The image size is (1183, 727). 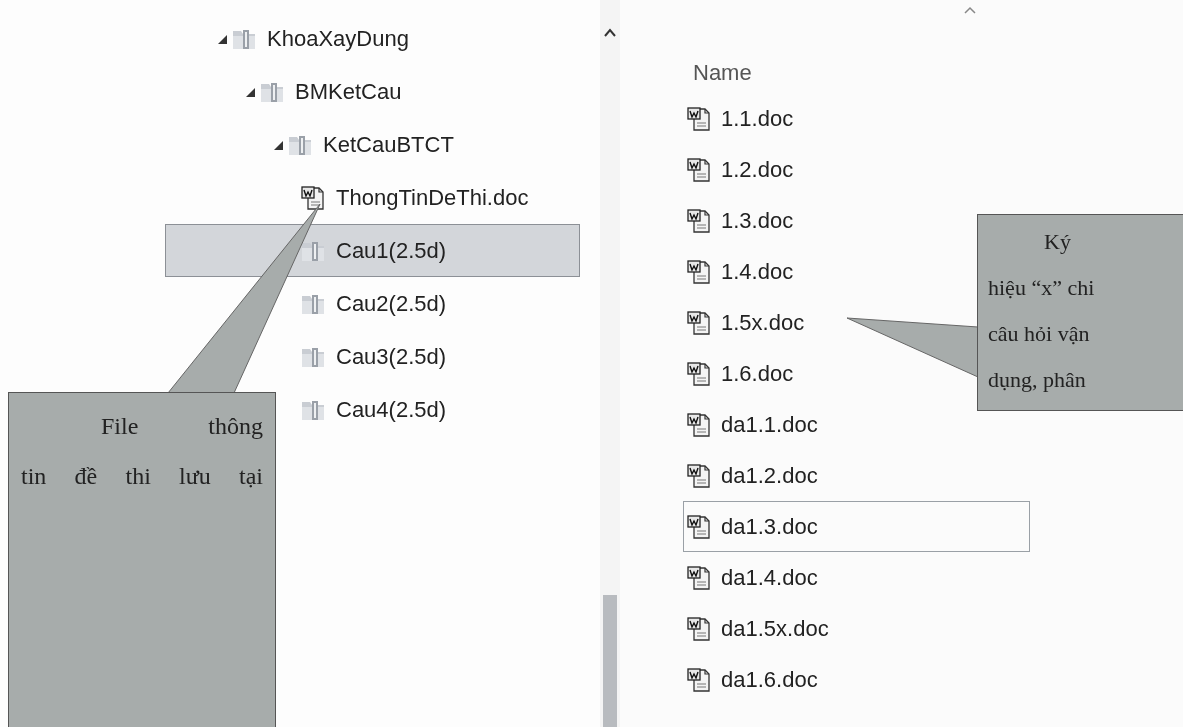 What do you see at coordinates (741, 118) in the screenshot?
I see `file-row: 1.1.doc` at bounding box center [741, 118].